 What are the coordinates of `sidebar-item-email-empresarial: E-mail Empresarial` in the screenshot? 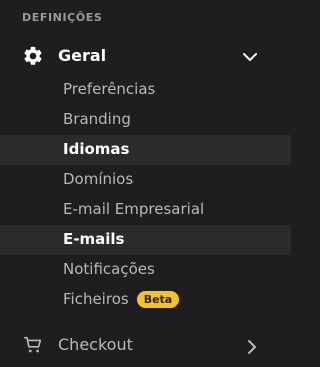 It's located at (145, 210).